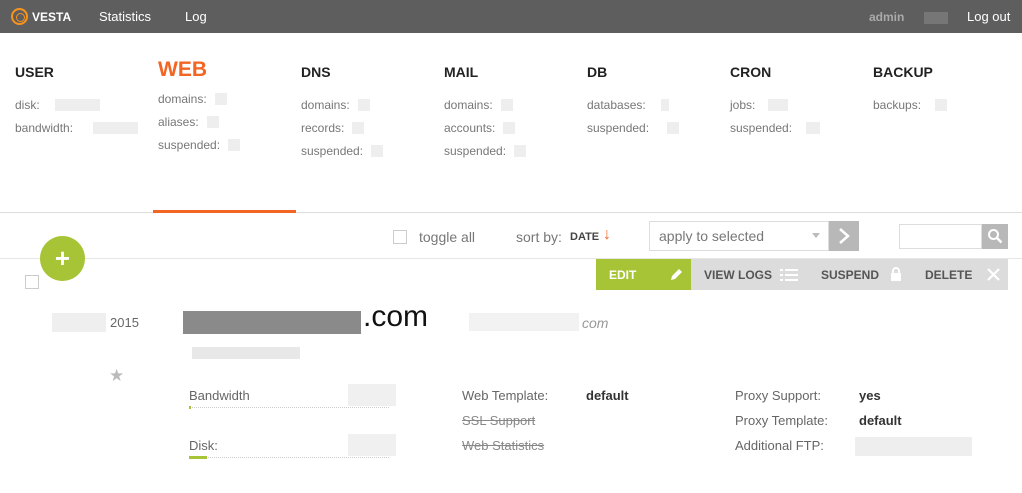 The height and width of the screenshot is (493, 1022). I want to click on tab-user-title: USER, so click(34, 72).